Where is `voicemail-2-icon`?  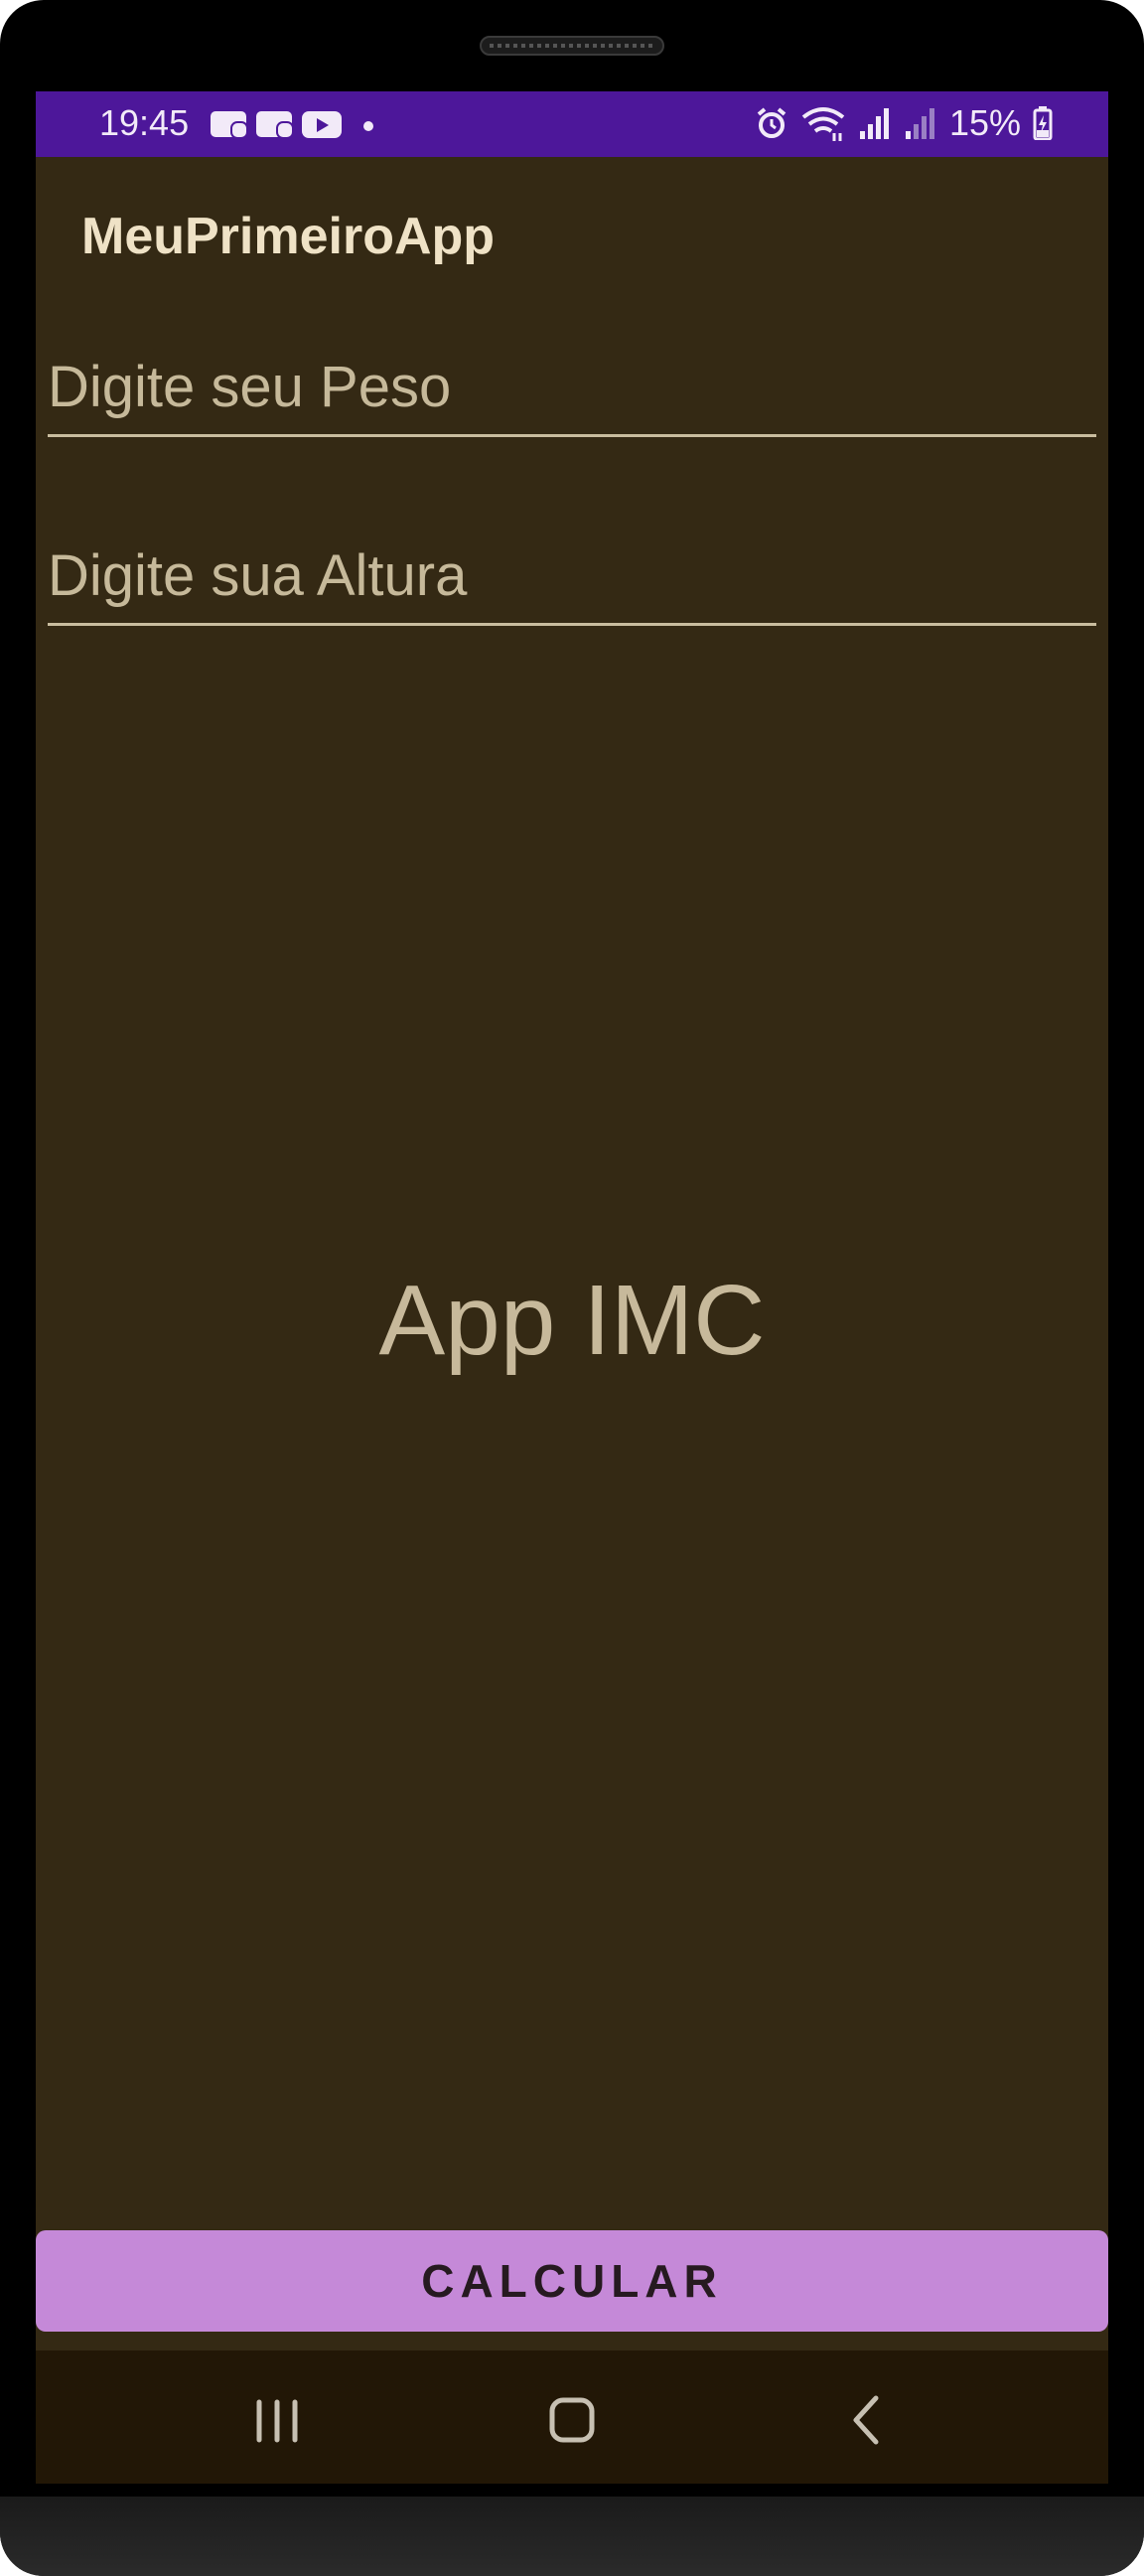
voicemail-2-icon is located at coordinates (275, 125).